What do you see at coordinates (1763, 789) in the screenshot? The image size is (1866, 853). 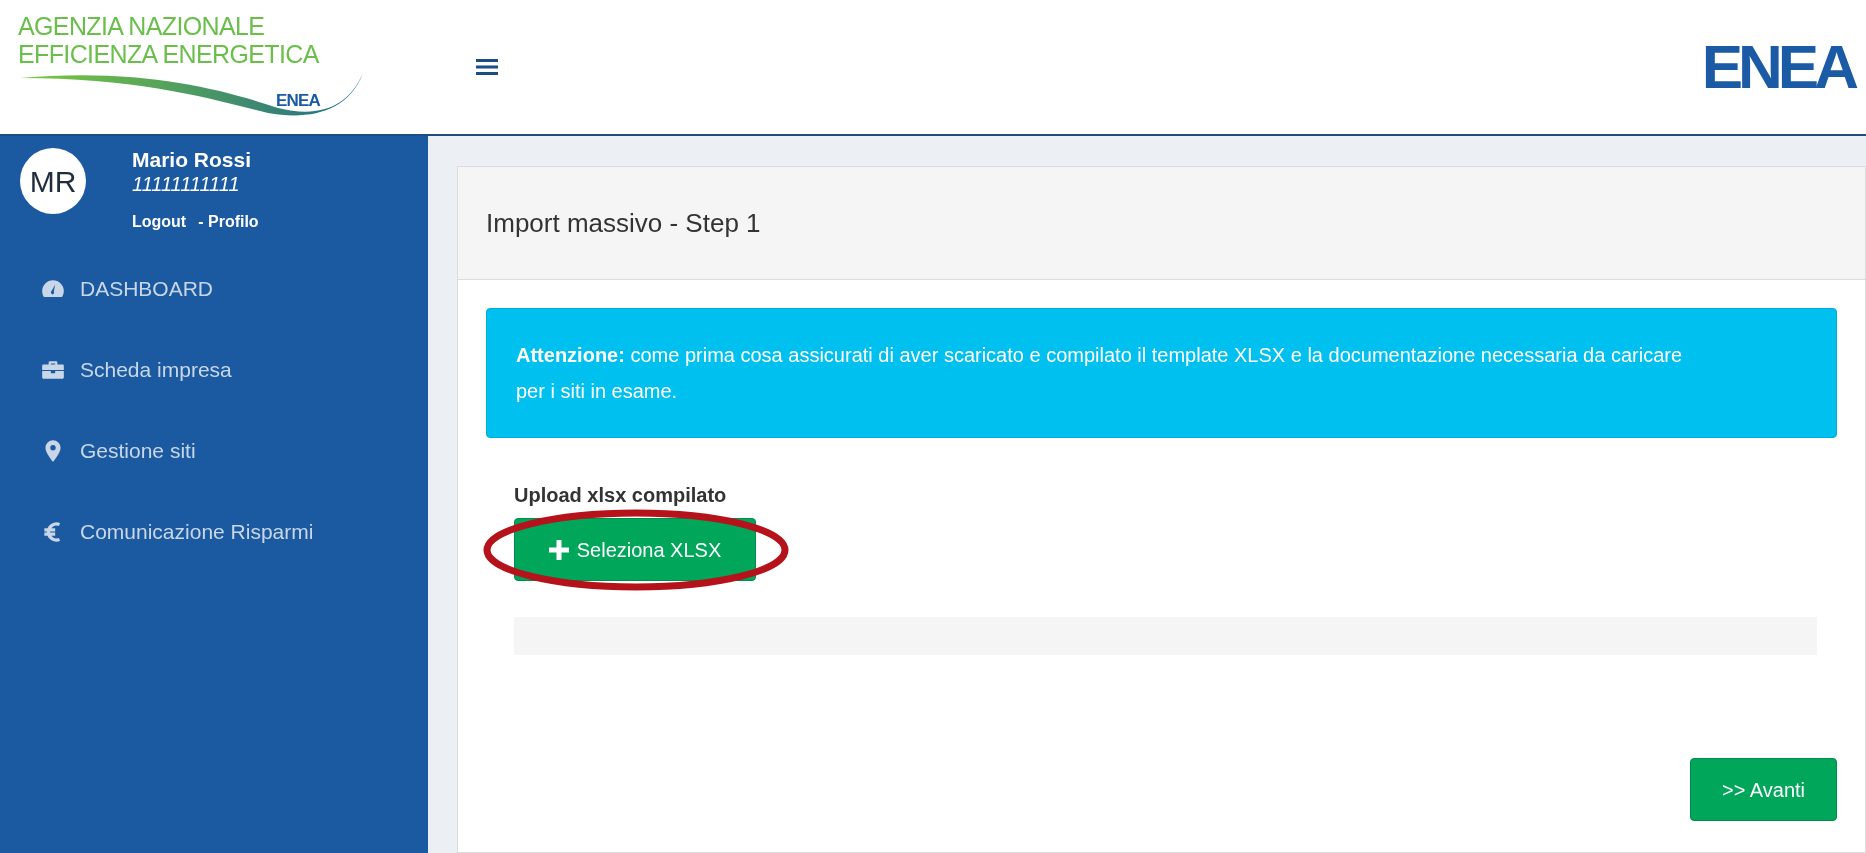 I see `next-button: >> Avanti` at bounding box center [1763, 789].